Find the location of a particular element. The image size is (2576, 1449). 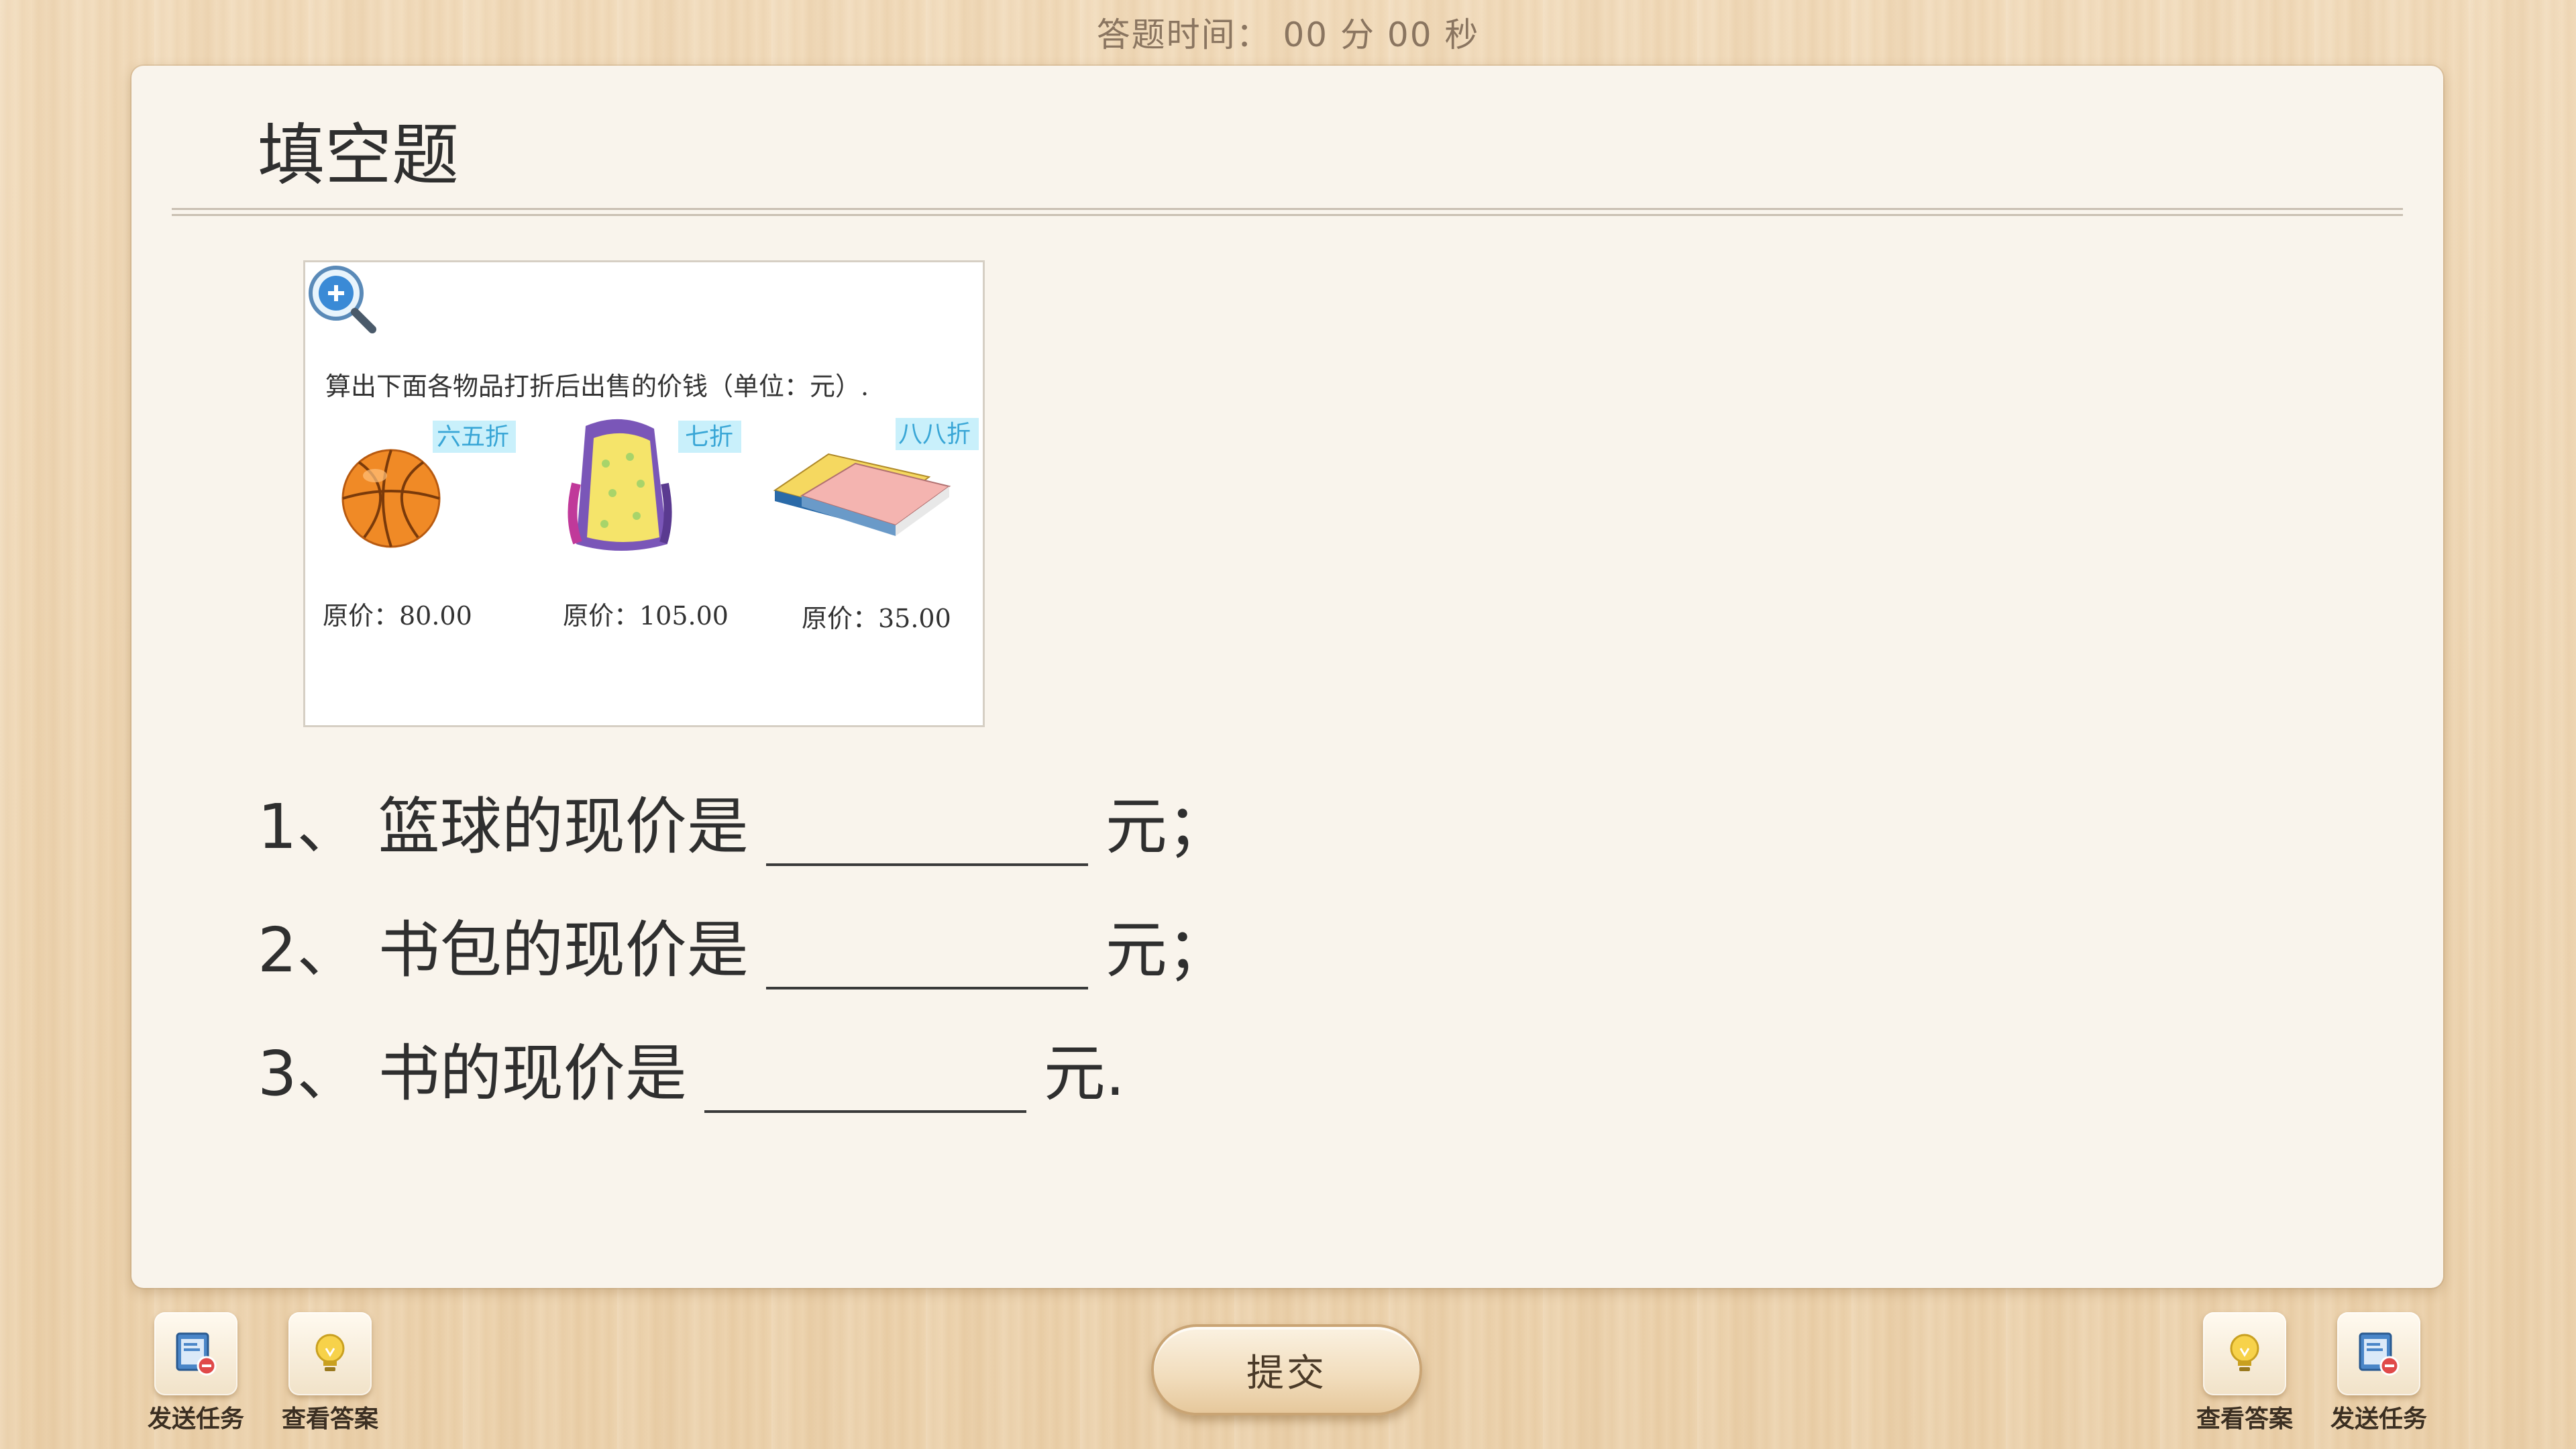

question-2-prefix: 2、 书包的现价是 is located at coordinates (503, 950).